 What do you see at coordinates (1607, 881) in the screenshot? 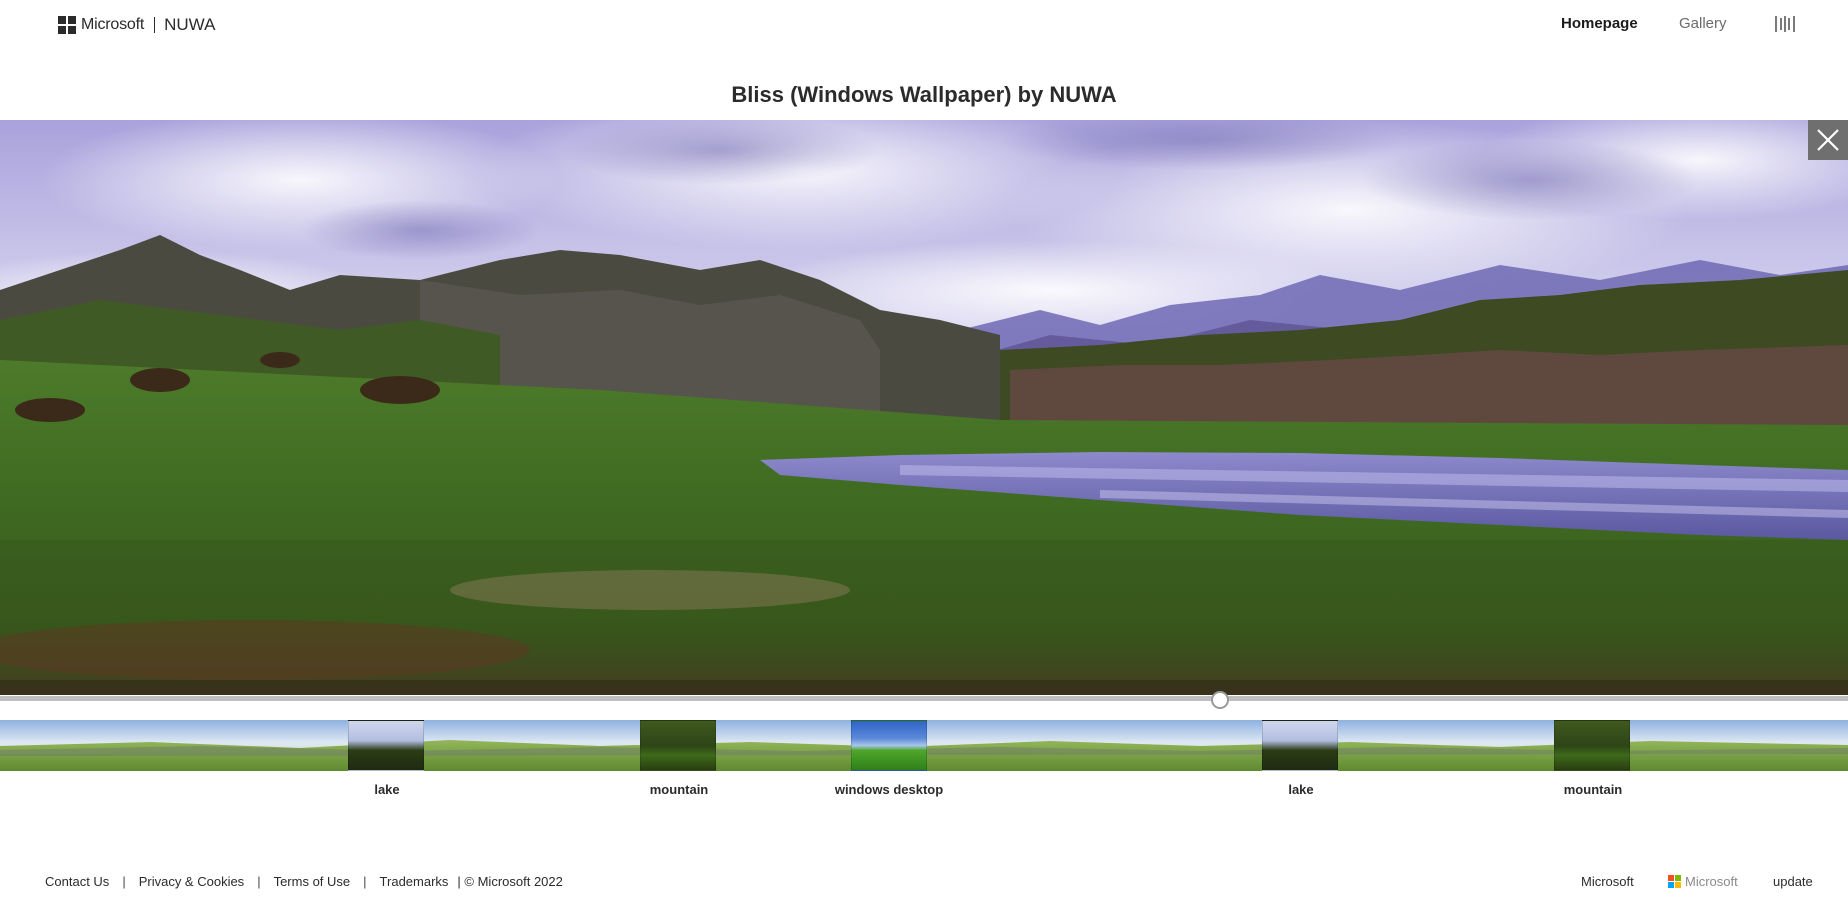
I see `footer-microsoft-link: Microsoft` at bounding box center [1607, 881].